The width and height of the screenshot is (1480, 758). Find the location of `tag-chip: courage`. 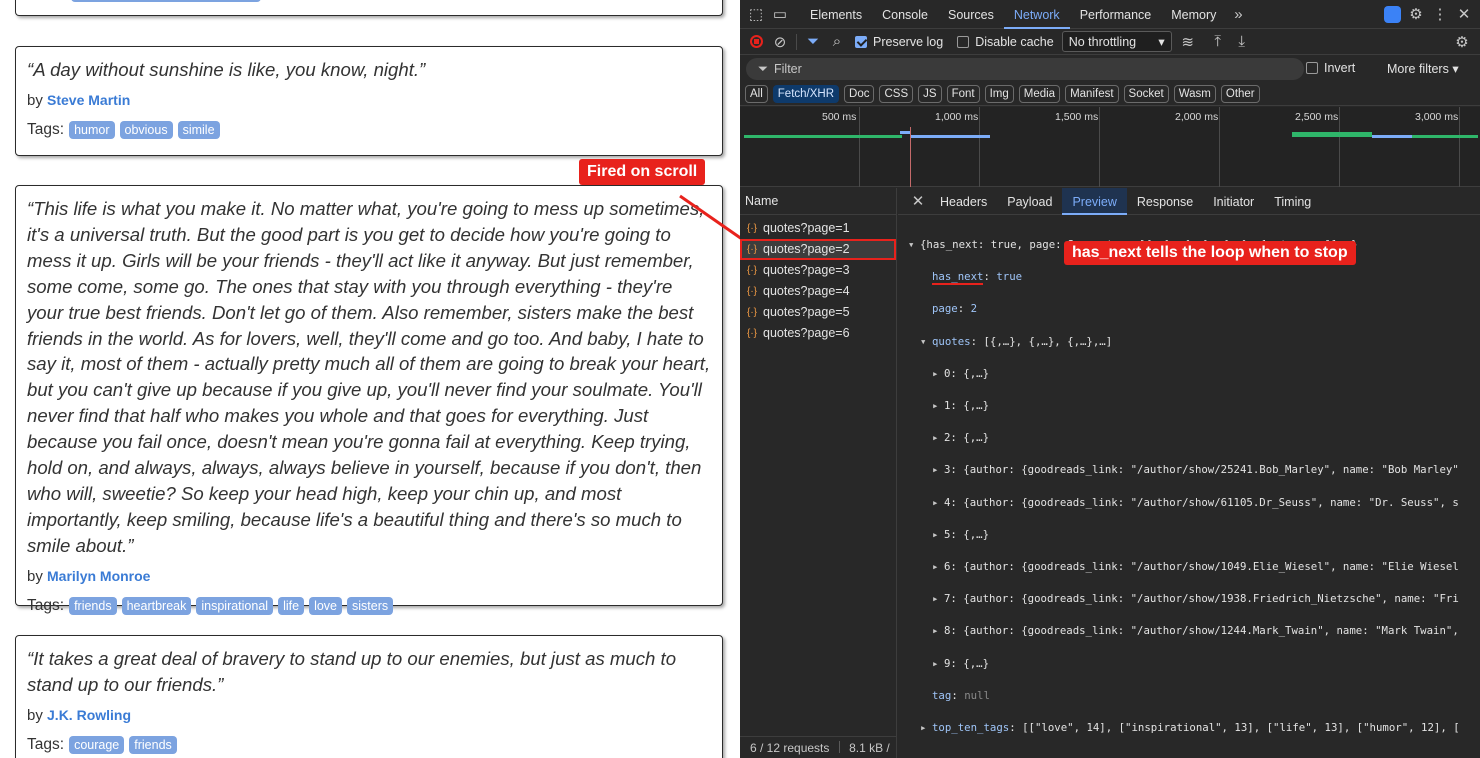

tag-chip: courage is located at coordinates (97, 744).